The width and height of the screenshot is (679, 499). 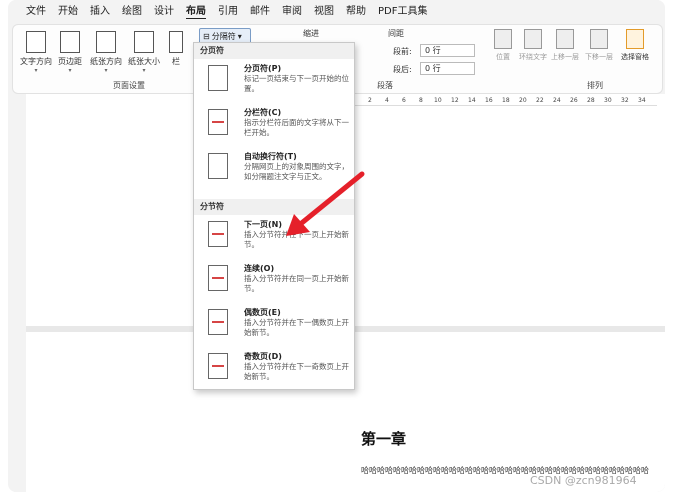 What do you see at coordinates (196, 12) in the screenshot?
I see `menu-layout: 布局` at bounding box center [196, 12].